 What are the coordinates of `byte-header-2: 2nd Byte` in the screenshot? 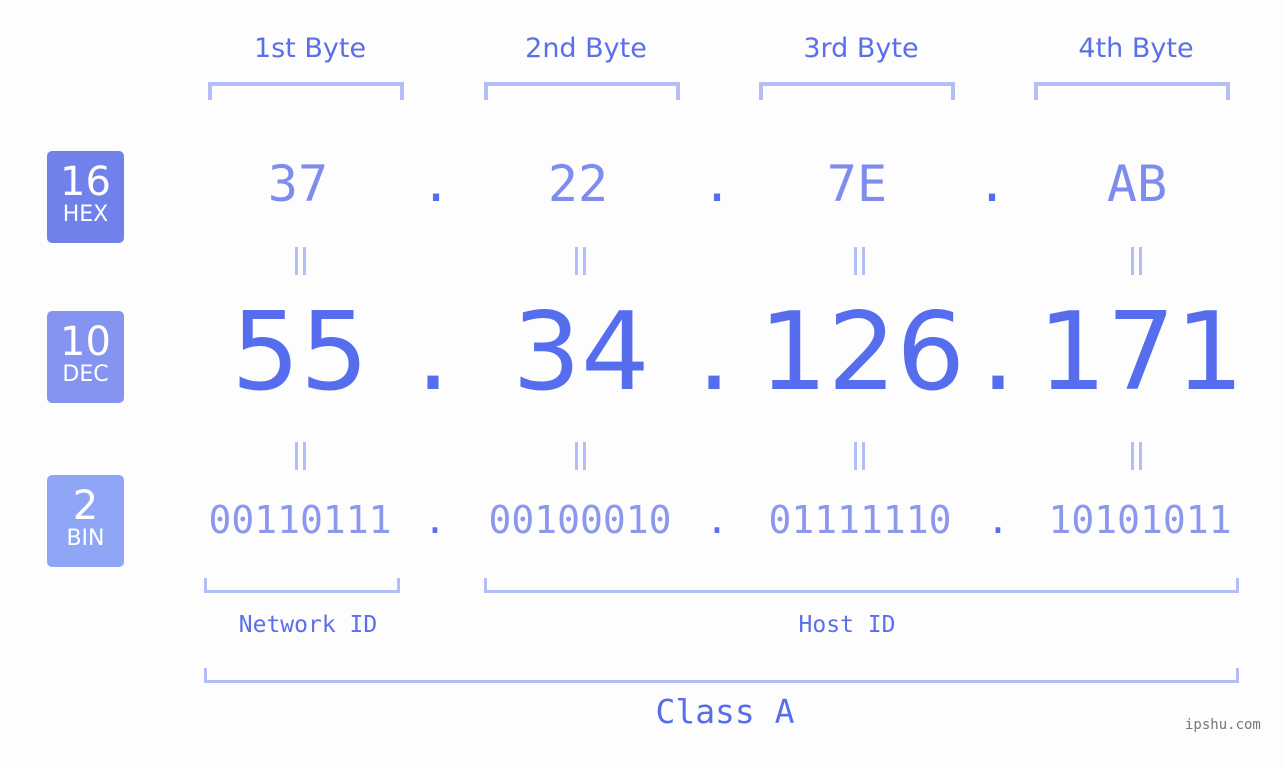 It's located at (586, 48).